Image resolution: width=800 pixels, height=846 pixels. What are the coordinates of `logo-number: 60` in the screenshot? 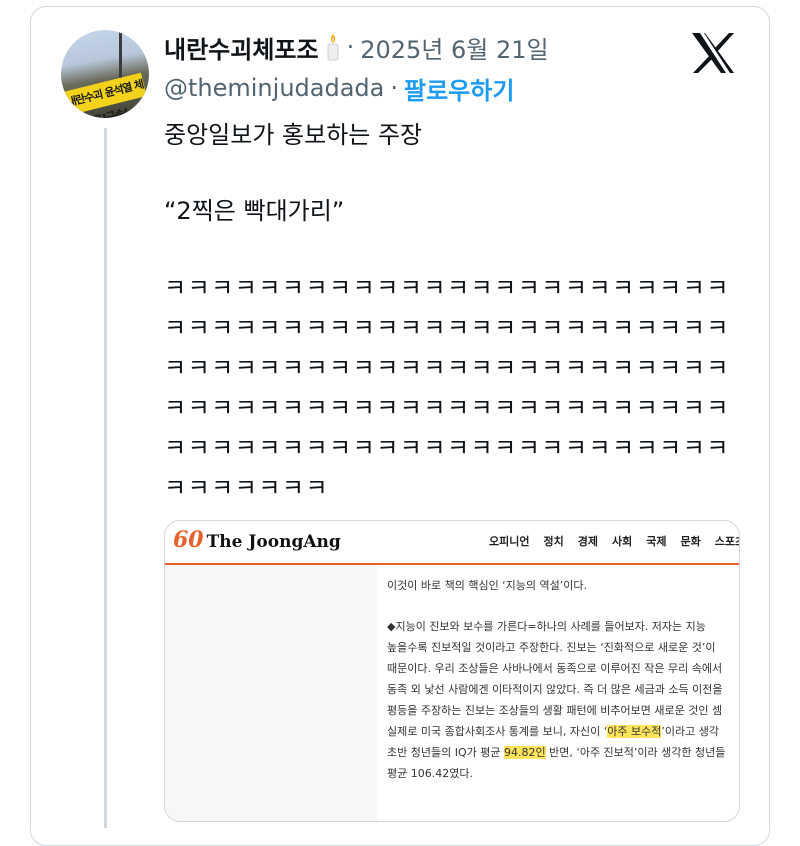 It's located at (188, 540).